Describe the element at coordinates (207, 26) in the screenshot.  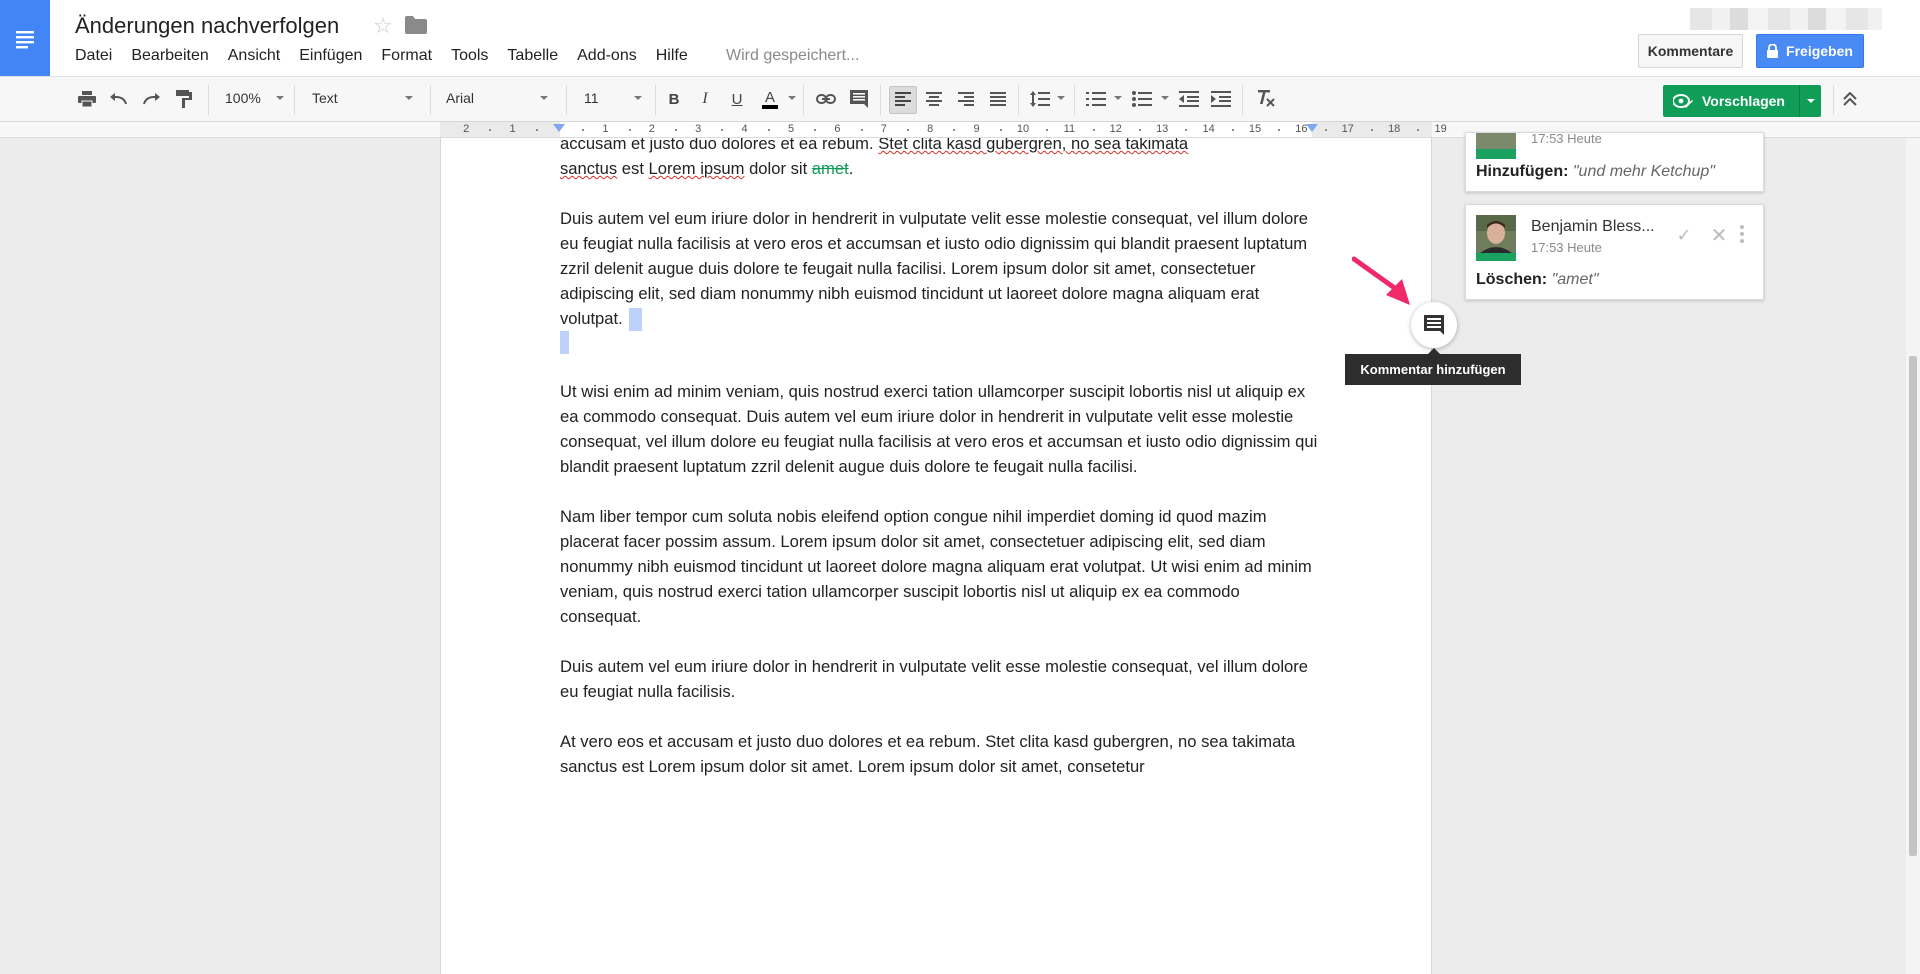
I see `document-title: Änderungen nachverfolgen` at that location.